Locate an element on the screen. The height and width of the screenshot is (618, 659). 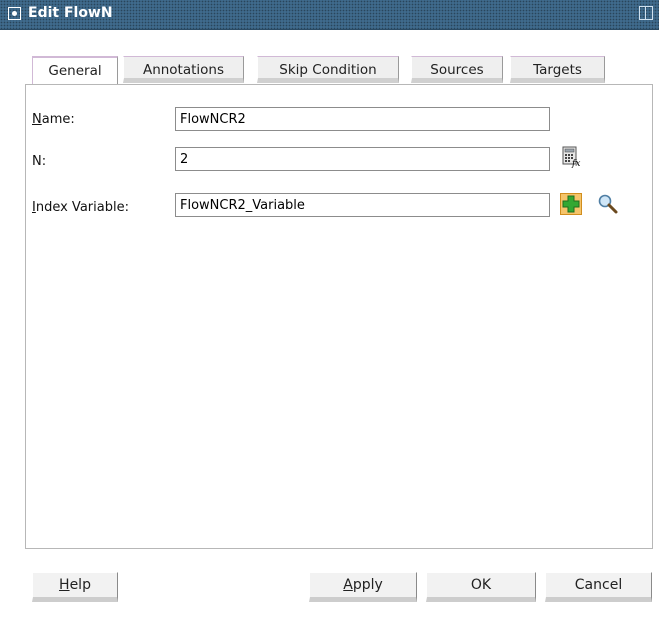
title-bar: Edit FlowN is located at coordinates (329, 15).